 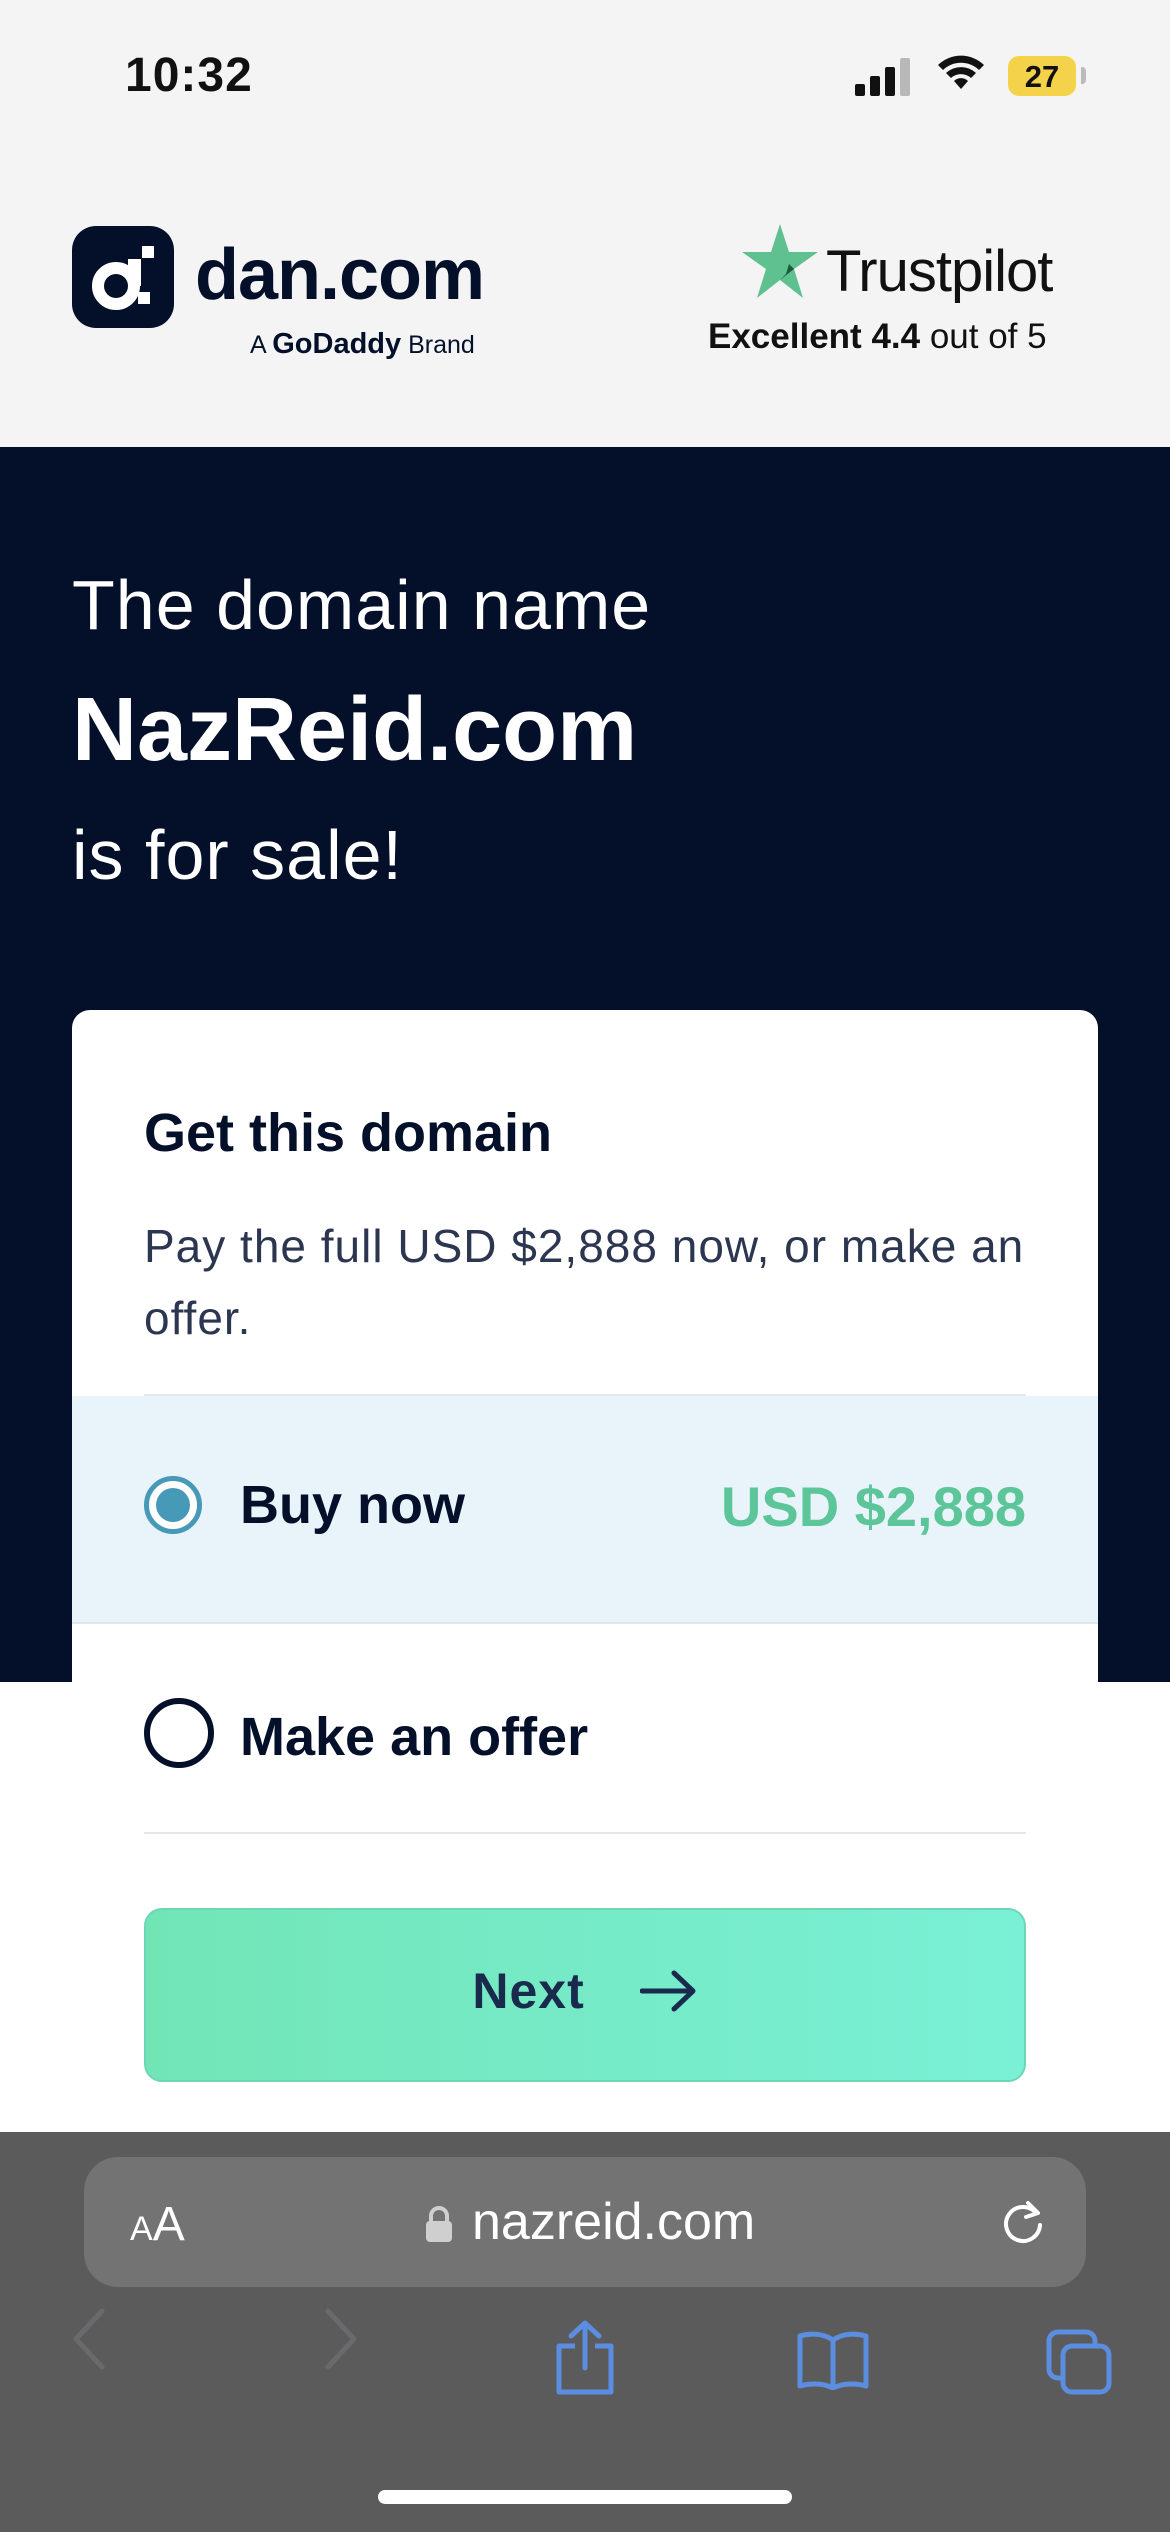 What do you see at coordinates (833, 2360) in the screenshot?
I see `bookmarks-icon` at bounding box center [833, 2360].